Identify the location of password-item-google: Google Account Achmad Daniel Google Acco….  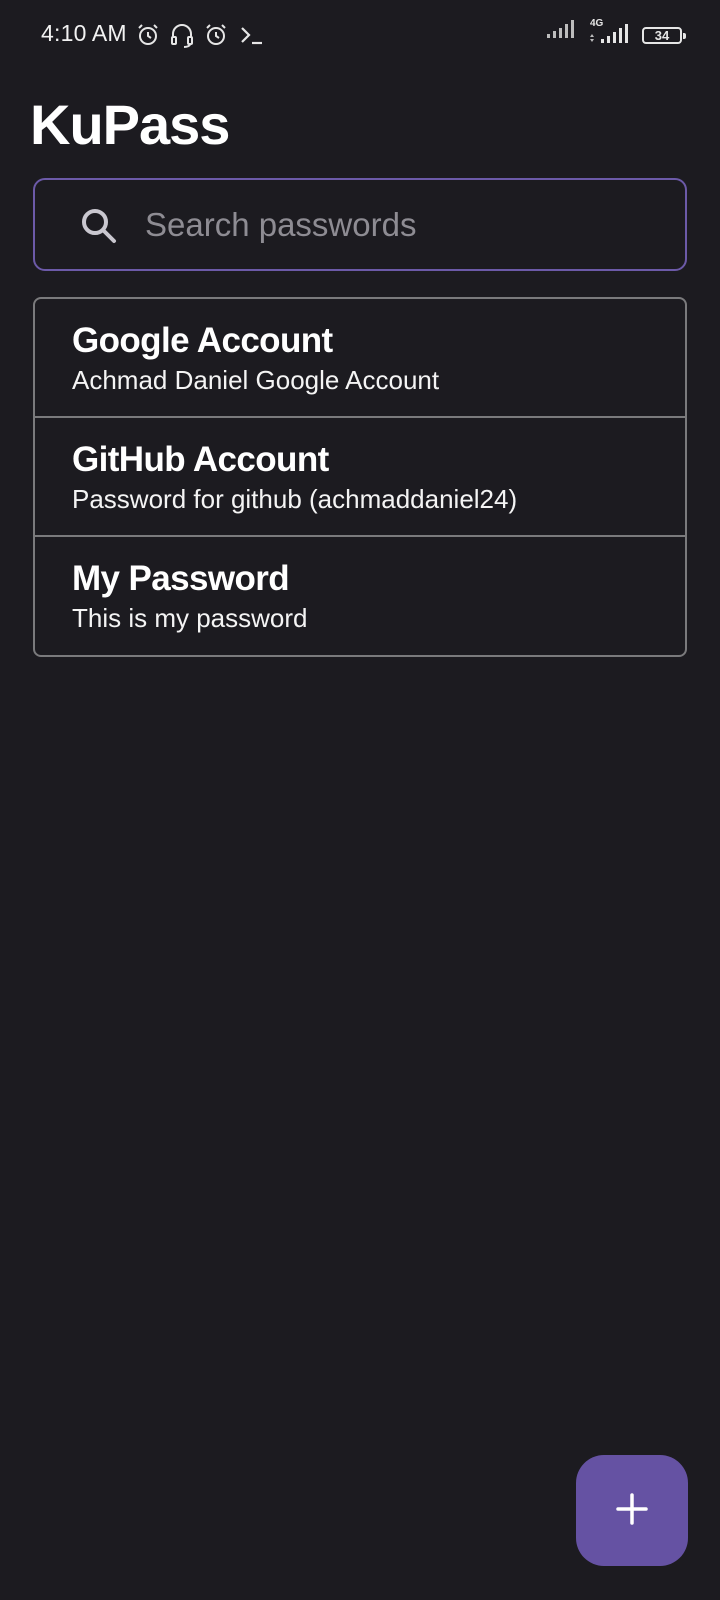
(360, 358).